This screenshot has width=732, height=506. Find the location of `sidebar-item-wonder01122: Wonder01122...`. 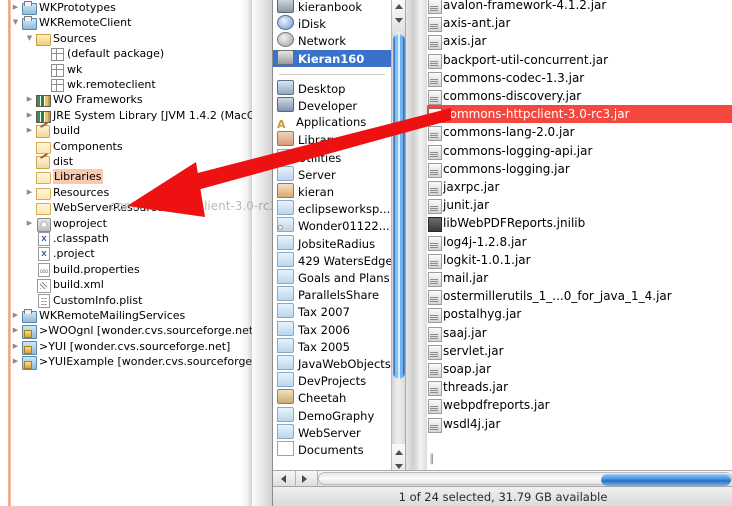

sidebar-item-wonder01122: Wonder01122... is located at coordinates (332, 225).